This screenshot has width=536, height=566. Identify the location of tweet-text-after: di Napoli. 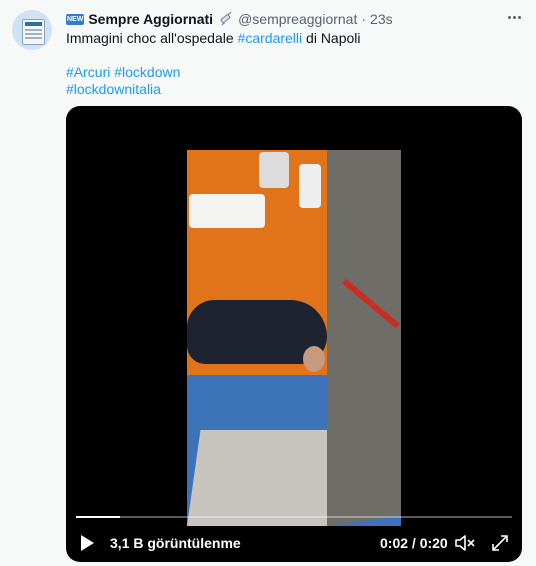
(331, 38).